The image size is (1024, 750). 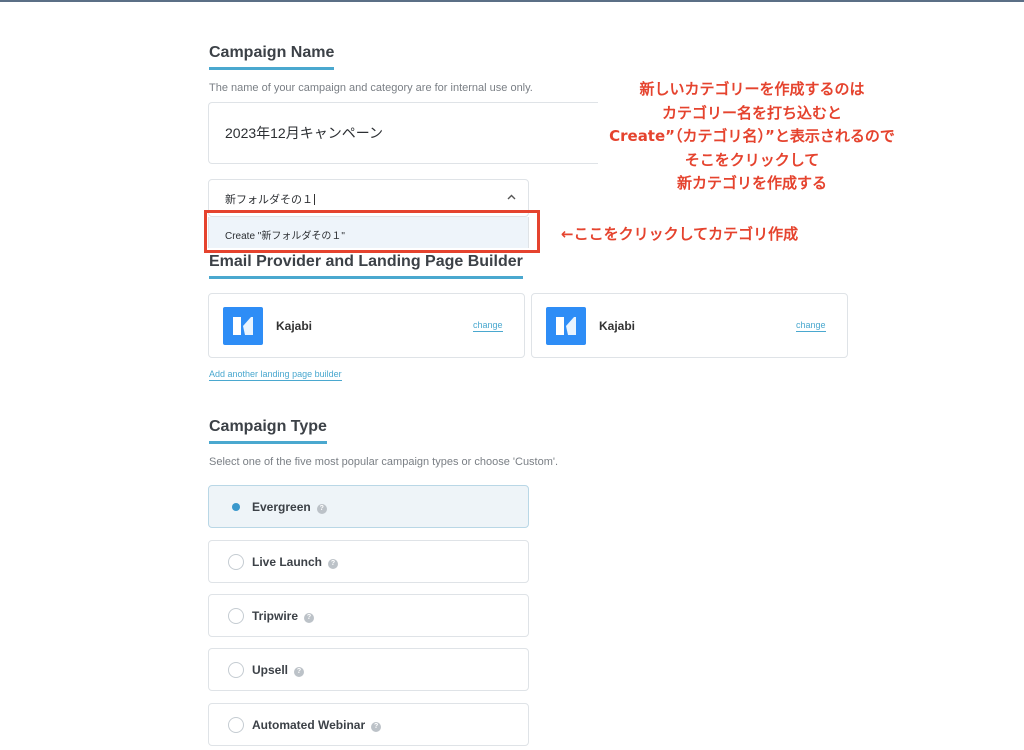 I want to click on annotation-line: カテゴリー名を打ち込むと, so click(x=751, y=112).